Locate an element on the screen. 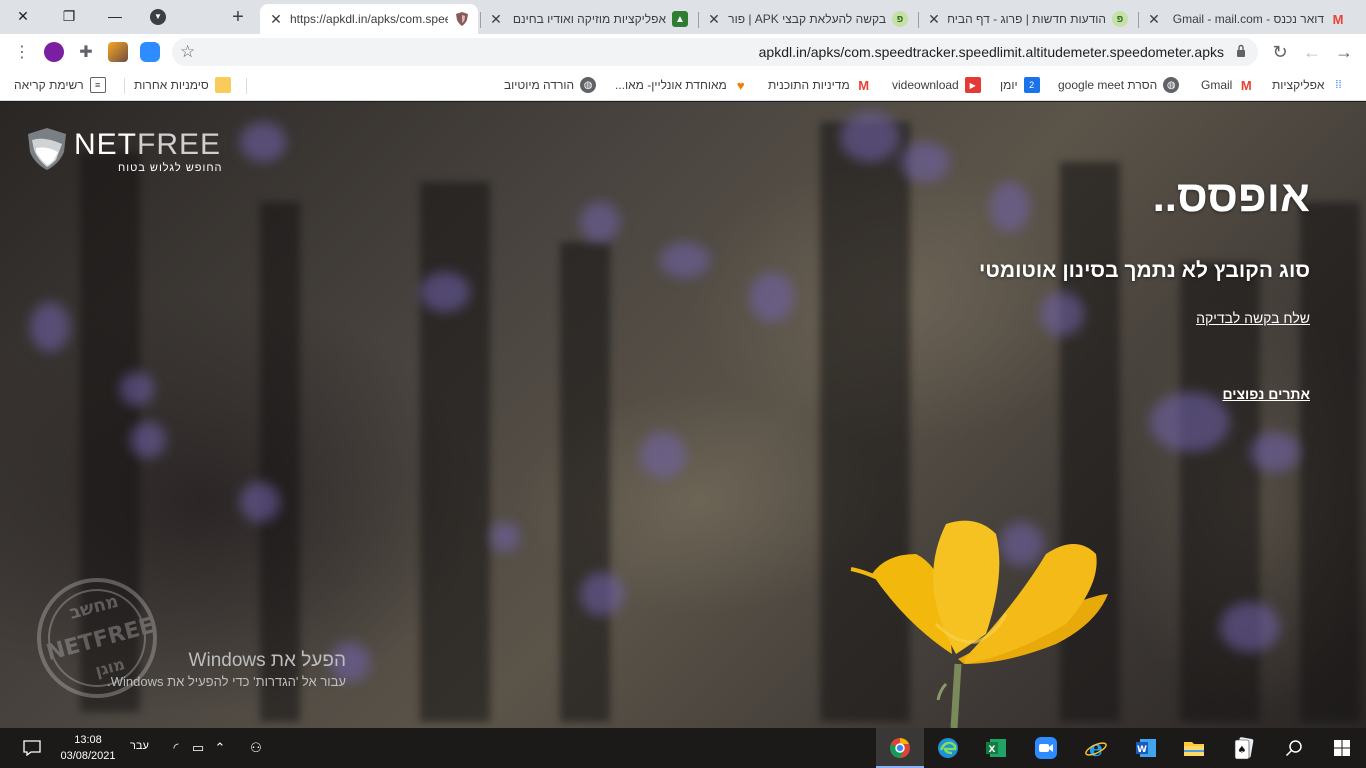 Image resolution: width=1366 pixels, height=768 pixels. tab-apk-request: ✕ בקשה להעלאת קבצי APK | פורום פ is located at coordinates (807, 19).